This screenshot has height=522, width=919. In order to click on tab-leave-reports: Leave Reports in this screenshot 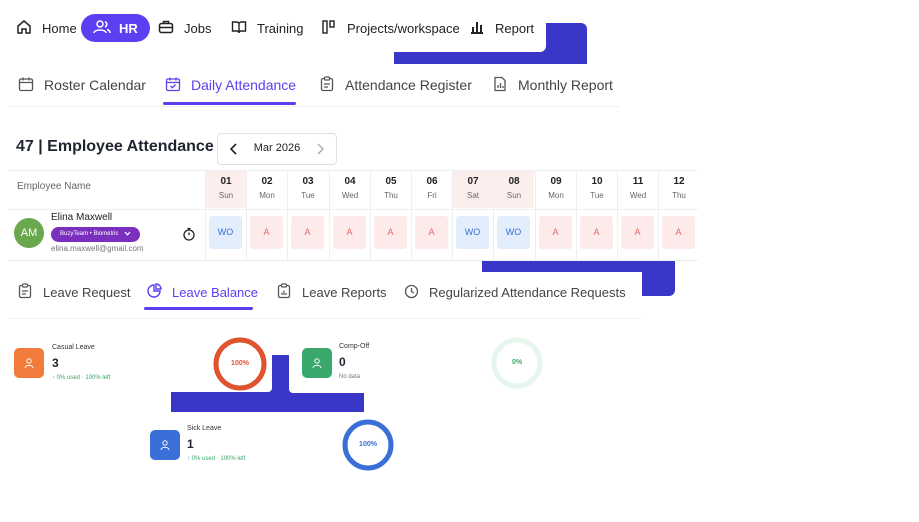, I will do `click(331, 292)`.